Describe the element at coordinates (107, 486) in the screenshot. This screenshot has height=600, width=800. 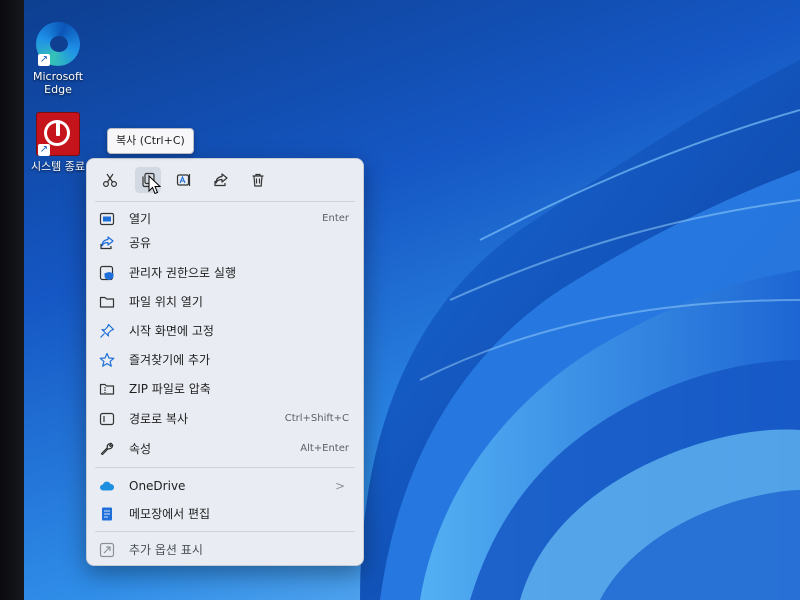
I see `cloud-icon` at that location.